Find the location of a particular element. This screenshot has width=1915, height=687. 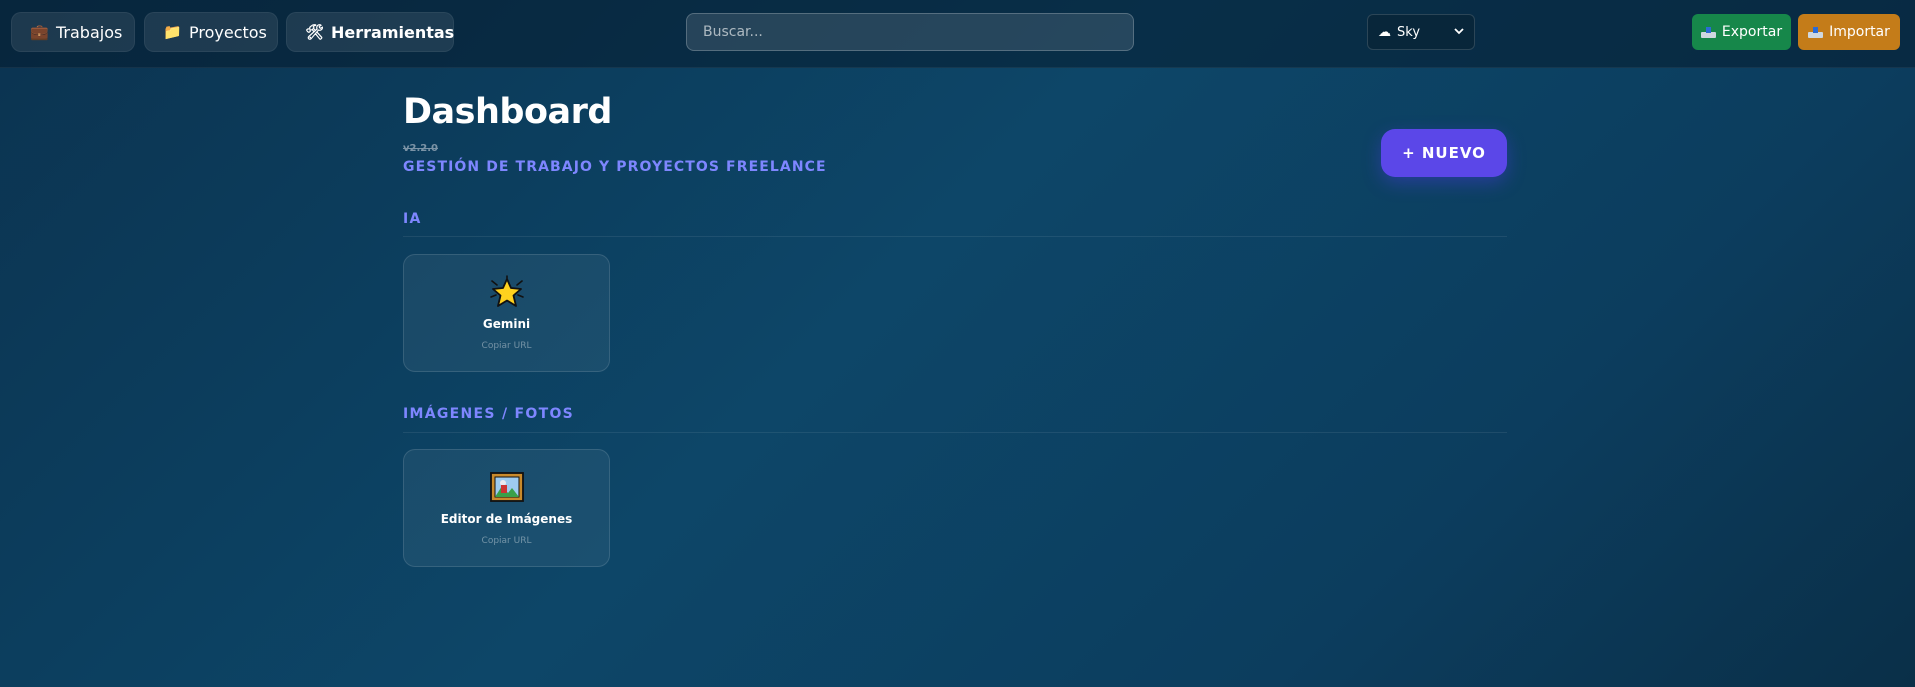

framed-picture-icon is located at coordinates (506, 487).